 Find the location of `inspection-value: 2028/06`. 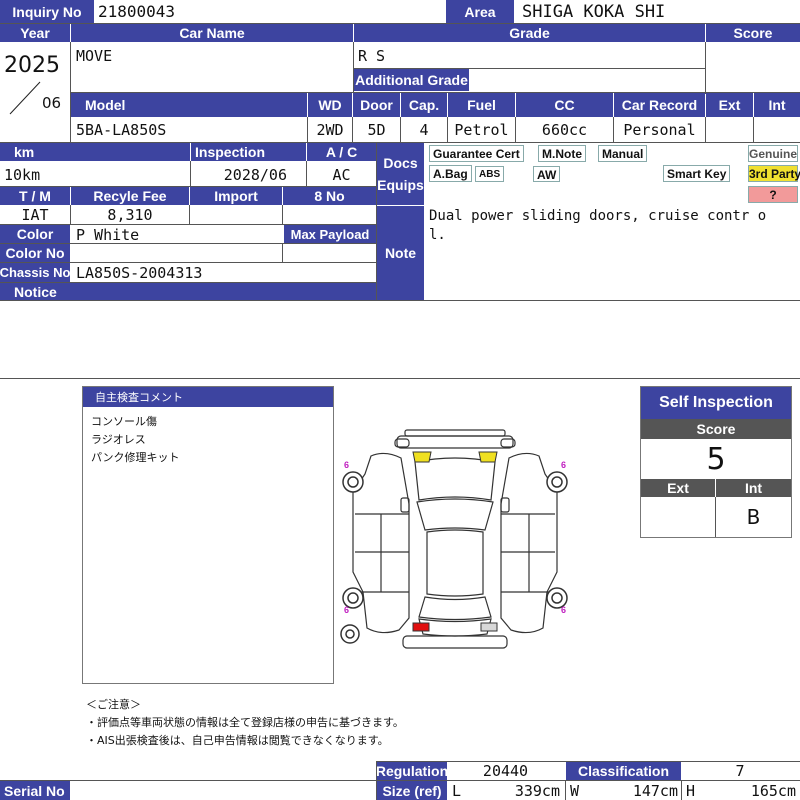

inspection-value: 2028/06 is located at coordinates (255, 175).